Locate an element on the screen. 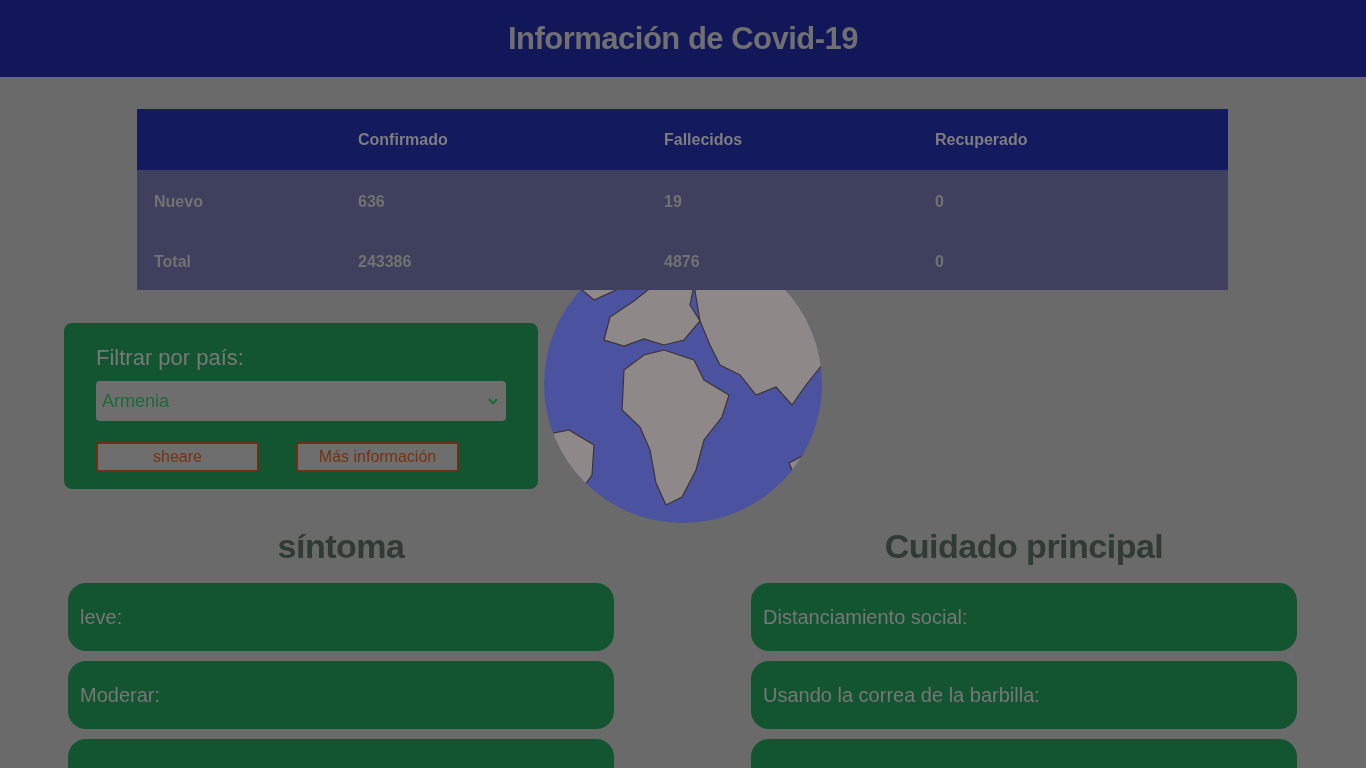 The width and height of the screenshot is (1366, 768). column-header: Recuperado is located at coordinates (981, 139).